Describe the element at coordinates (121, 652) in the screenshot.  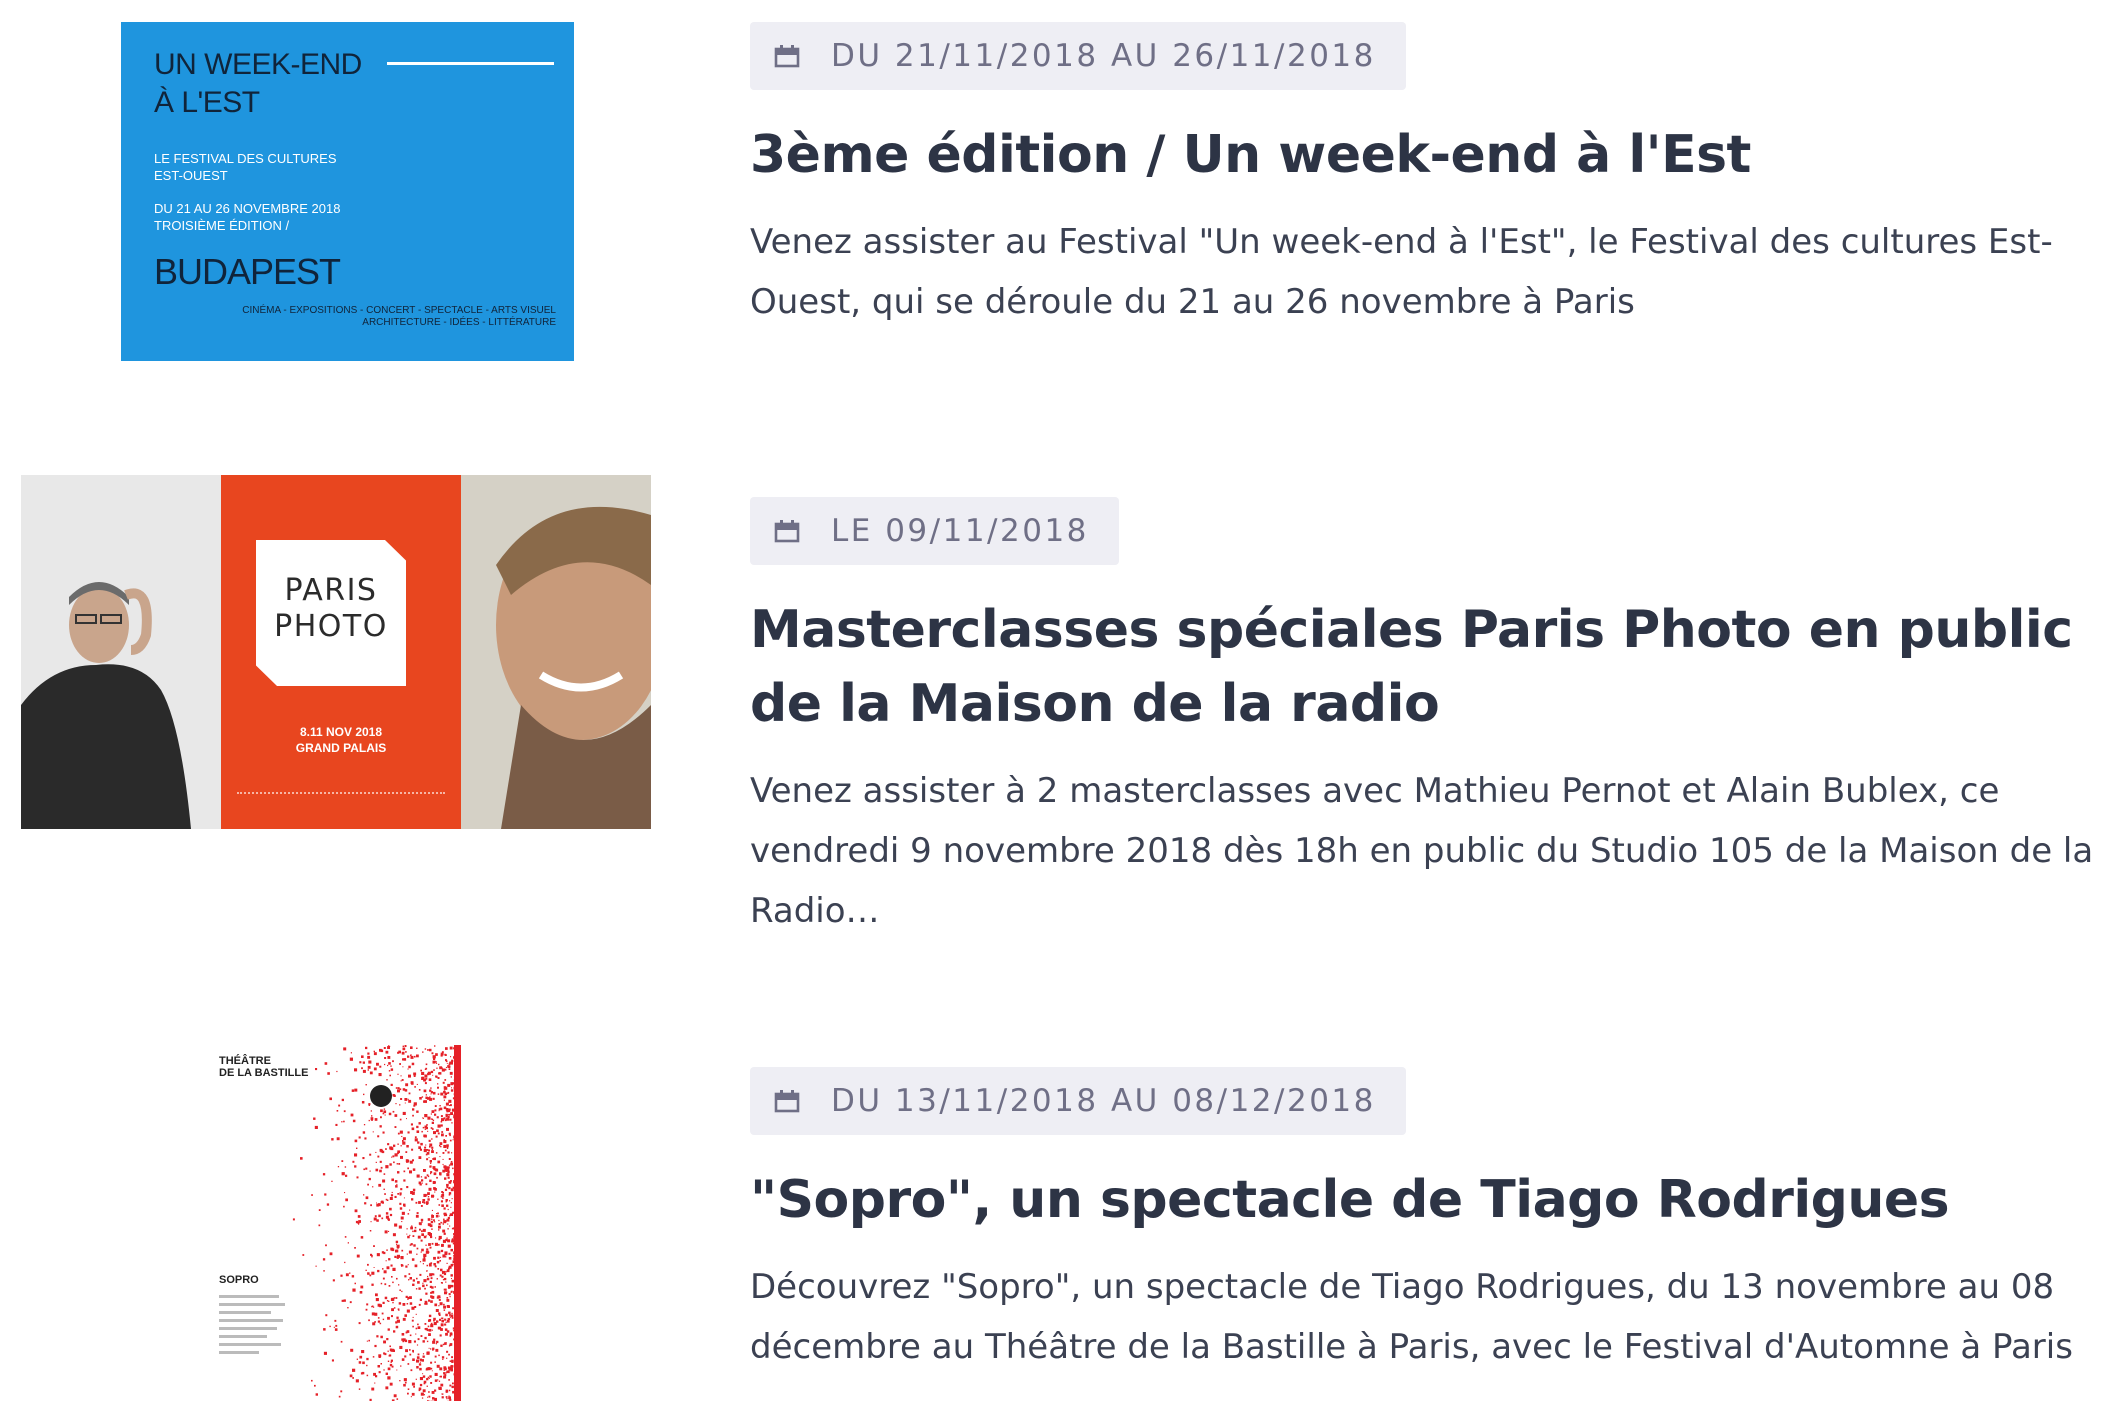
I see `photo-portrait-left` at that location.